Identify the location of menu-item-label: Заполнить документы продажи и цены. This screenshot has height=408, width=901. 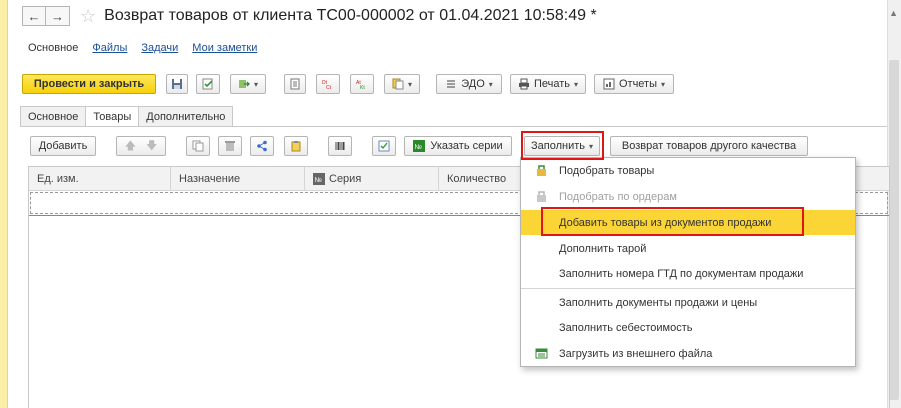
(658, 302).